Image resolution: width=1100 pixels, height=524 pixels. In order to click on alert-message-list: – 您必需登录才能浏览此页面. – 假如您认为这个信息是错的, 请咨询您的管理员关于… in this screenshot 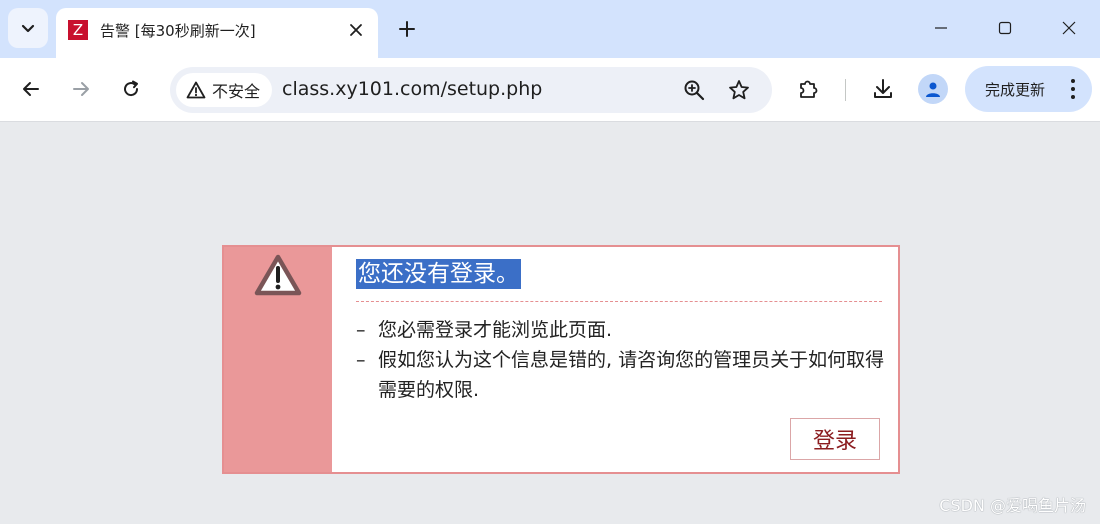, I will do `click(621, 360)`.